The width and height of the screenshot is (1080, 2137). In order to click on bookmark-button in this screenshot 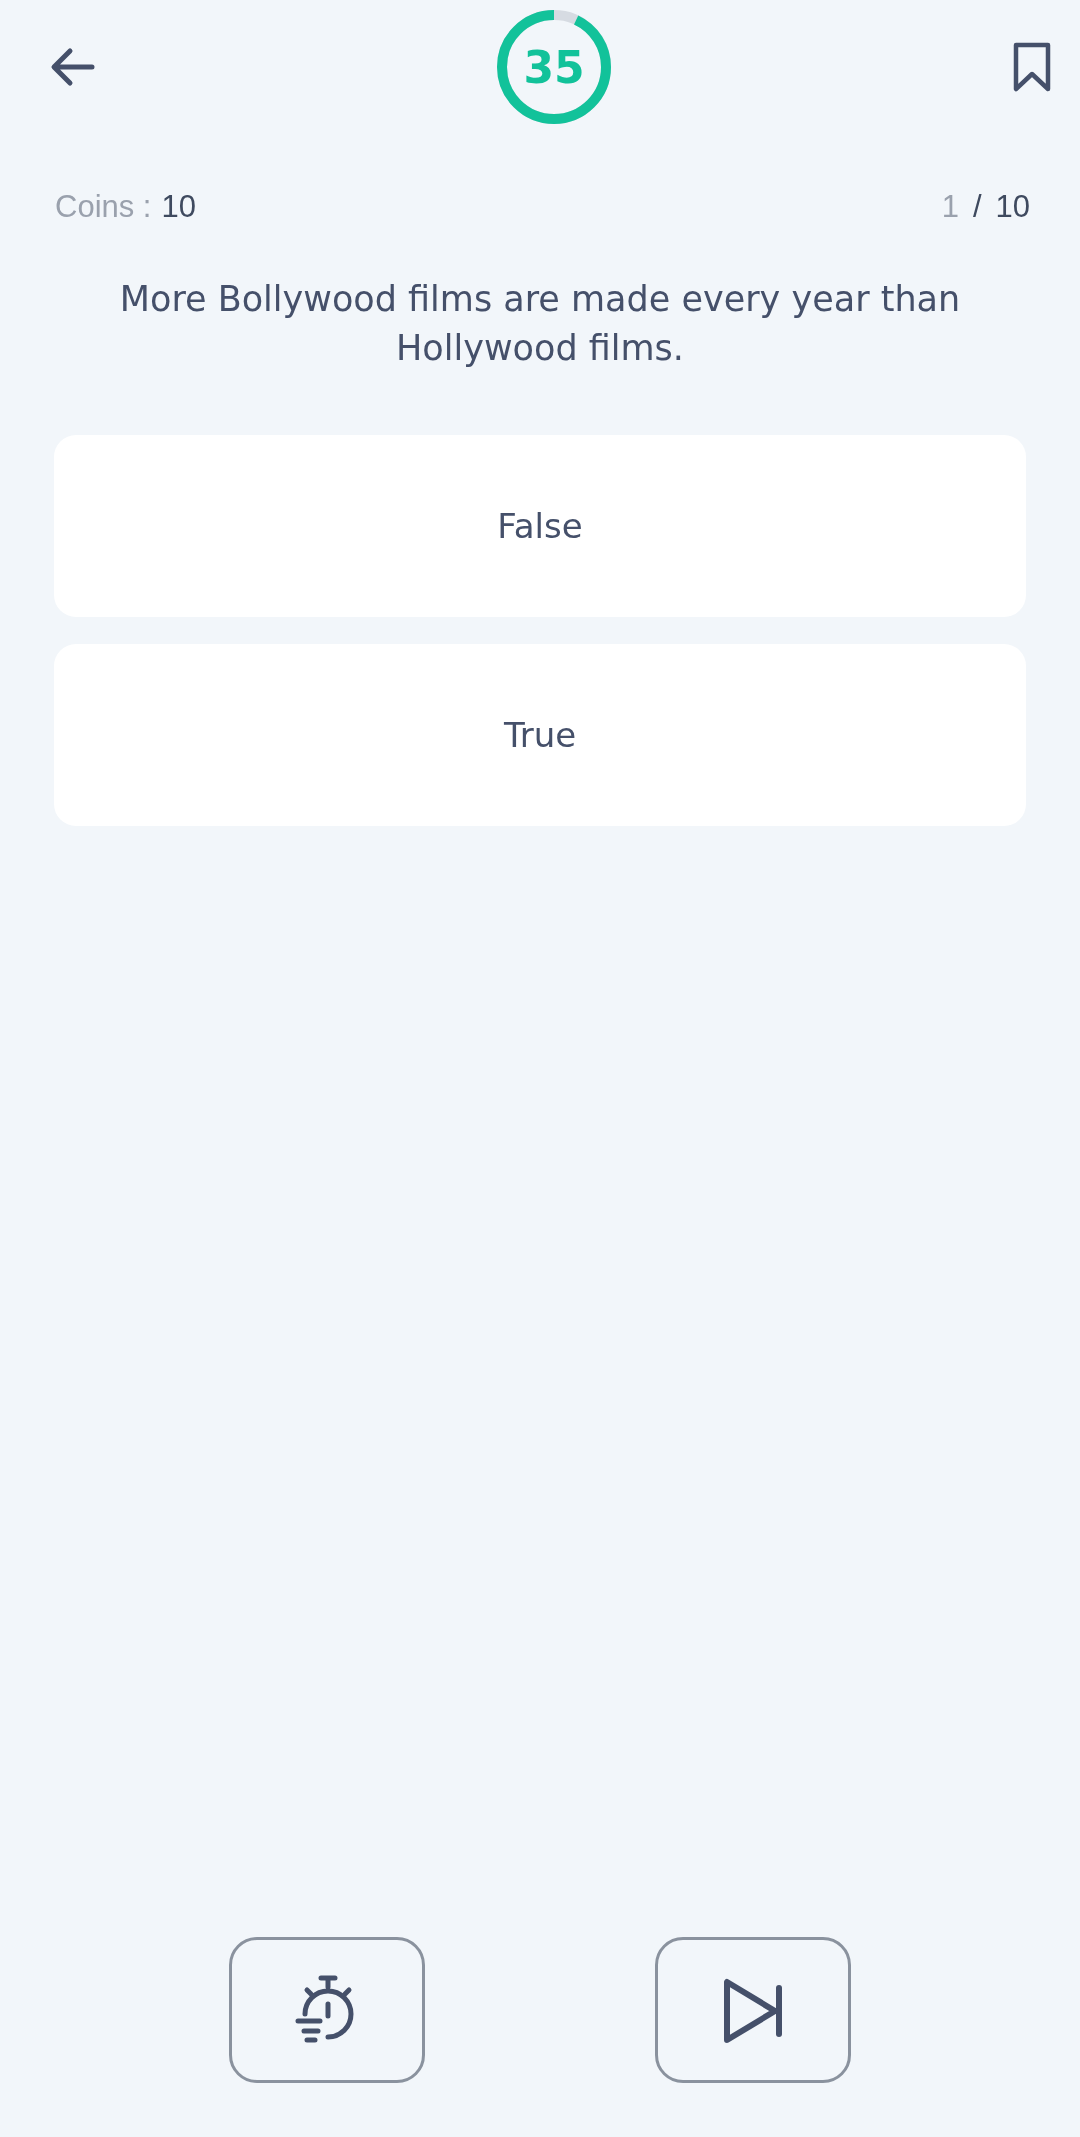, I will do `click(1032, 67)`.